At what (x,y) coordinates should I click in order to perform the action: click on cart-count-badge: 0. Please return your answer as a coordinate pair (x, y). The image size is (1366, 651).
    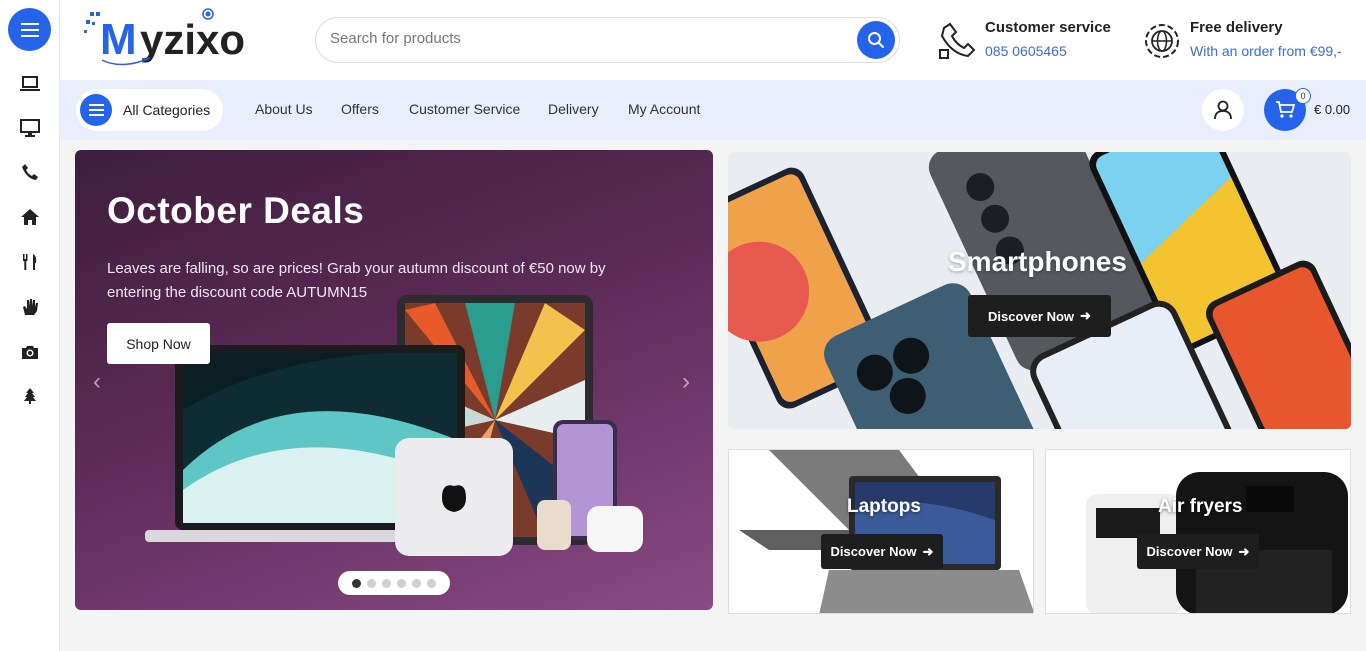
    Looking at the image, I should click on (1303, 96).